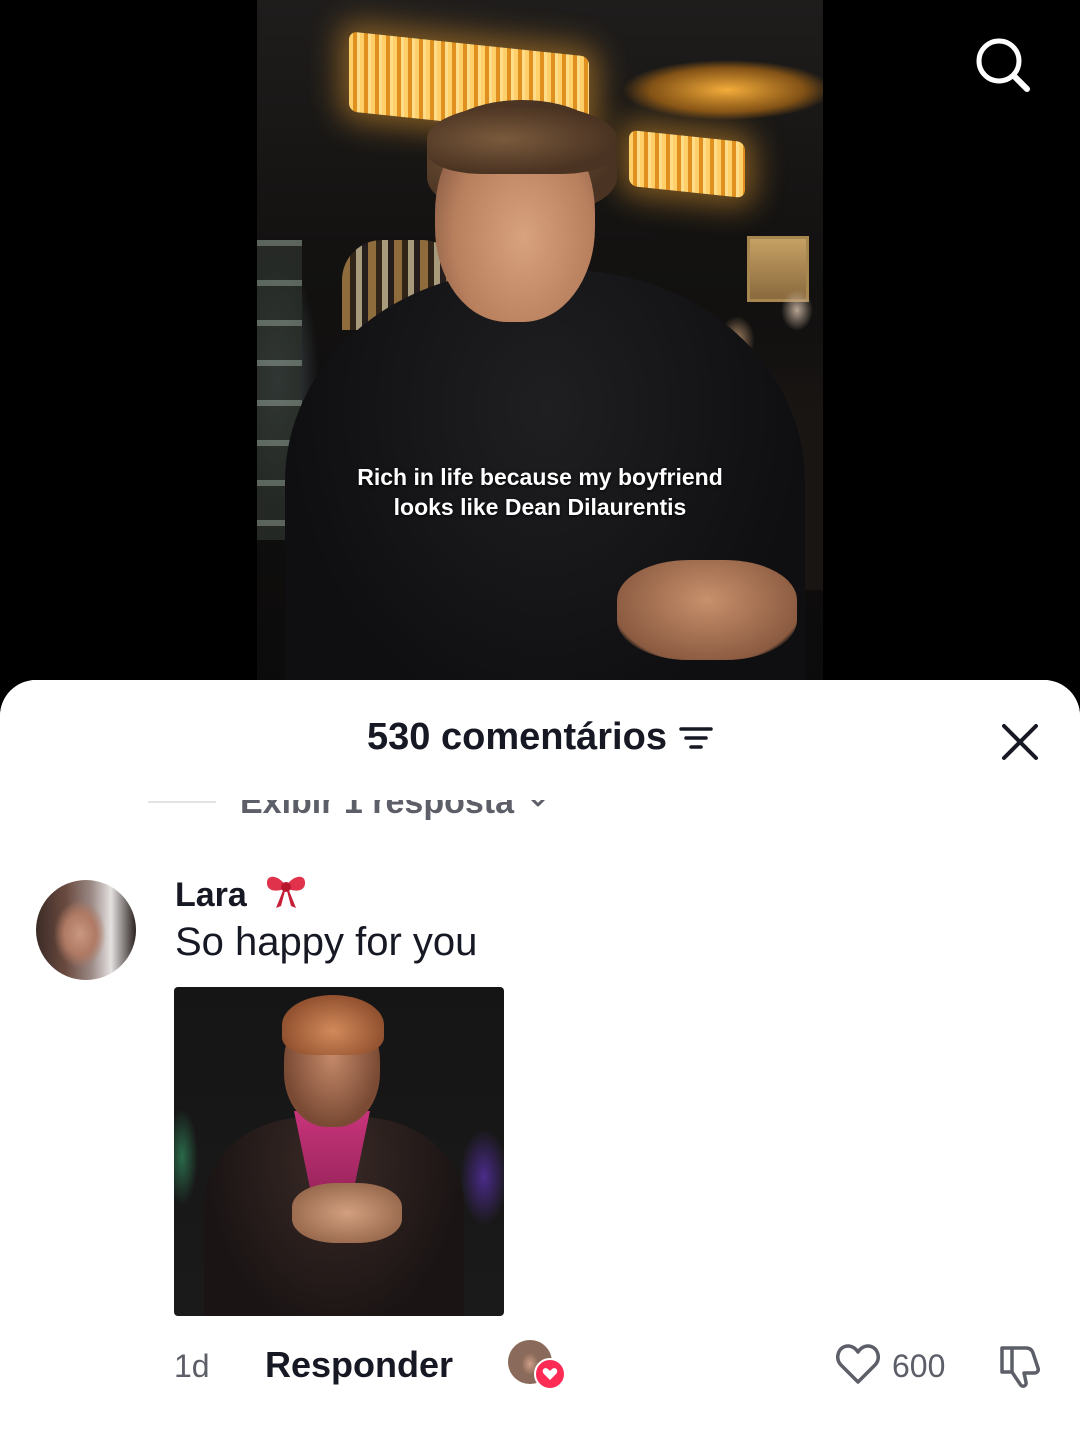 This screenshot has width=1080, height=1432. I want to click on comments-header: 530 comentários, so click(540, 740).